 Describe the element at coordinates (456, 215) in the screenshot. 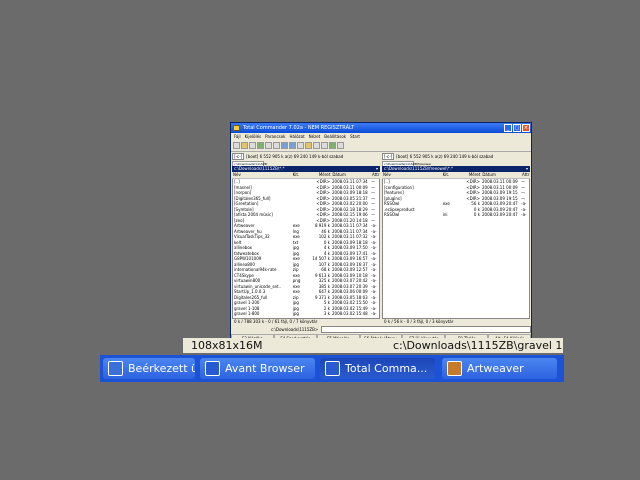

I see `file-row: RSSOwl ini 0 k 2008.03.09 20:47 -a-` at that location.